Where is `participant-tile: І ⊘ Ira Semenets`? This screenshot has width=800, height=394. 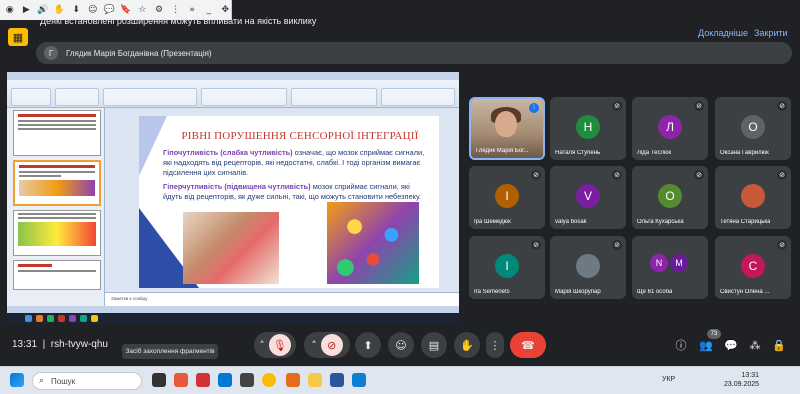
participant-tile: І ⊘ Ira Semenets is located at coordinates (507, 267).